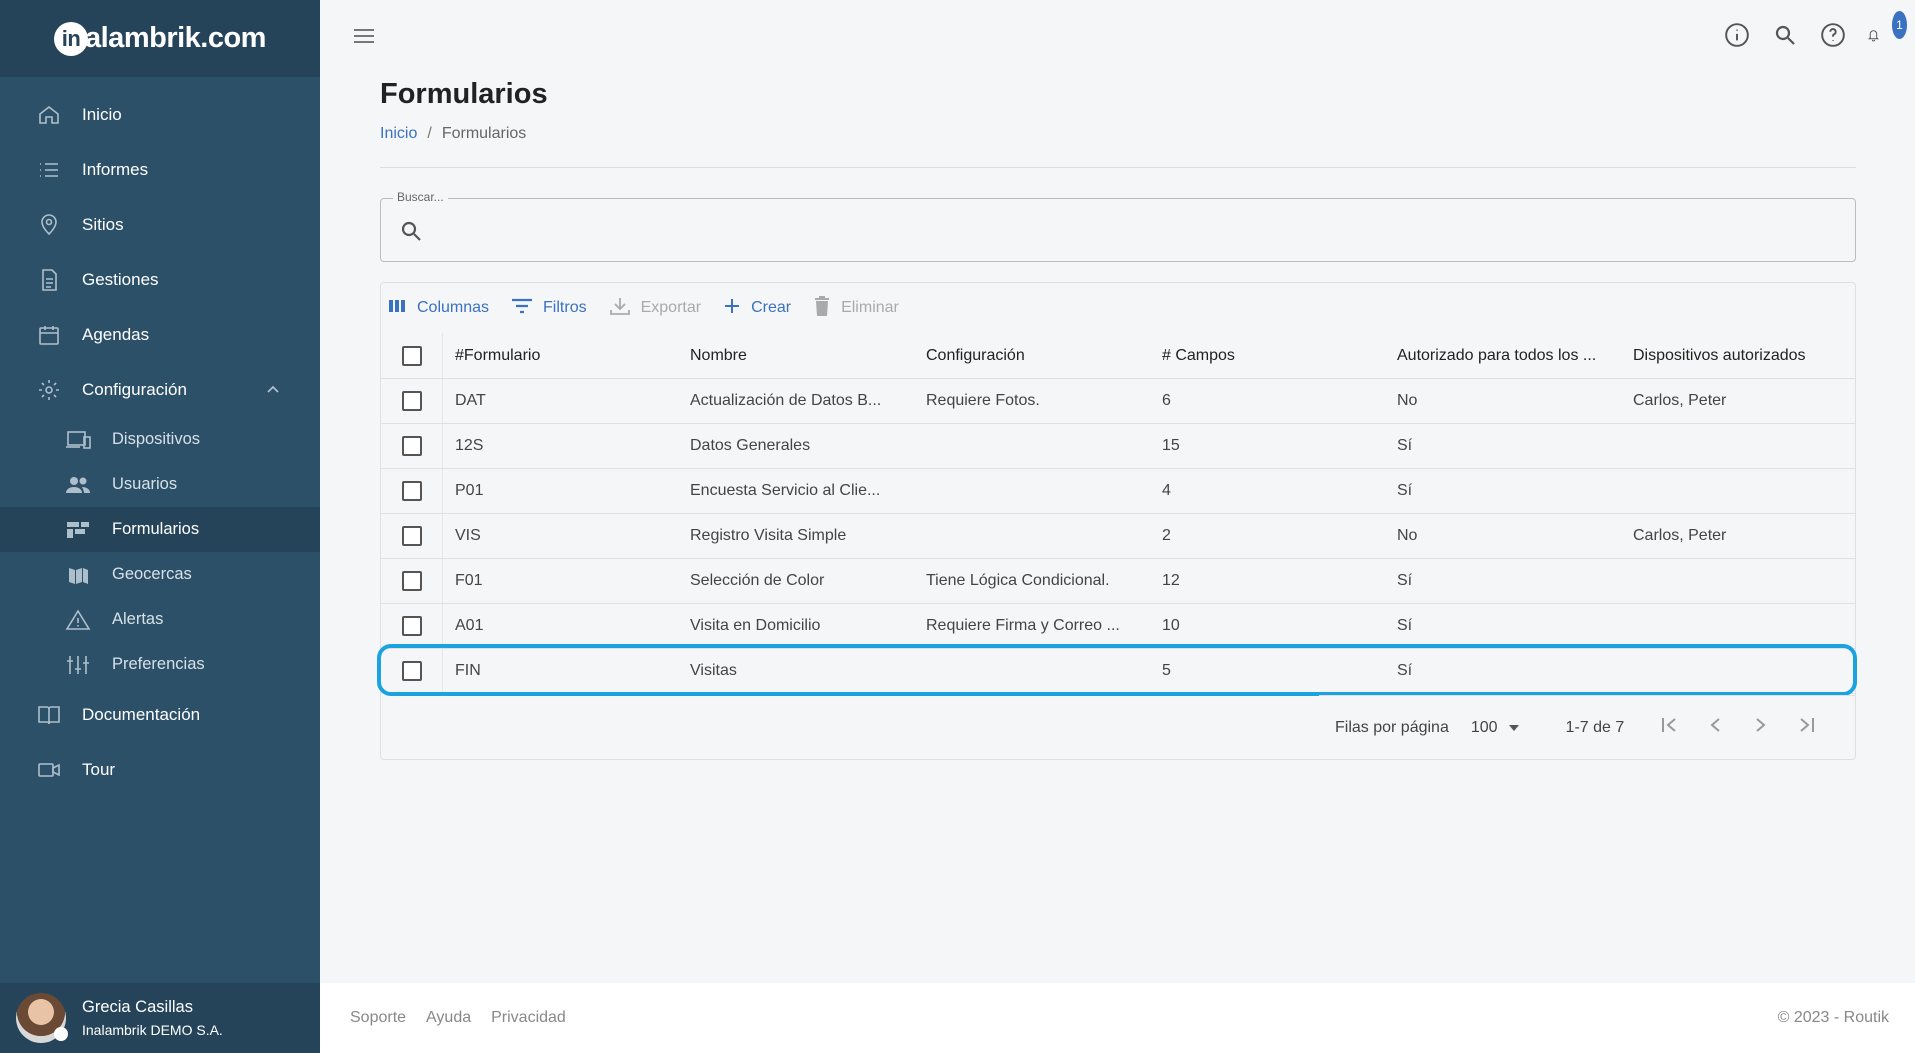 The image size is (1915, 1053). Describe the element at coordinates (160, 279) in the screenshot. I see `sidebar-item-gestiones: Gestiones` at that location.